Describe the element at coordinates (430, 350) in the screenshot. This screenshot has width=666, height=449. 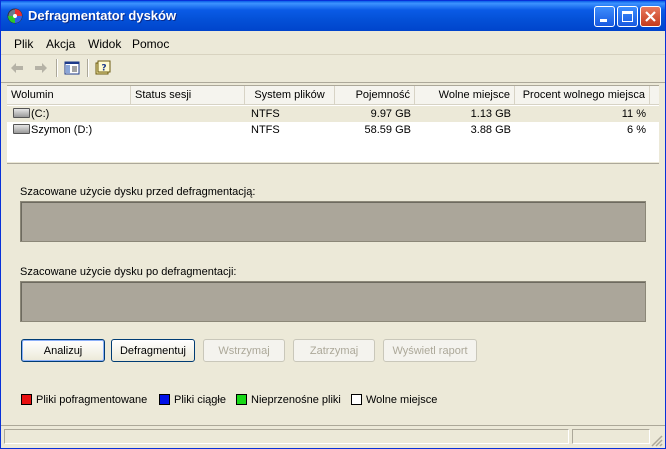
I see `view-report-button: Wyświetl raport` at that location.